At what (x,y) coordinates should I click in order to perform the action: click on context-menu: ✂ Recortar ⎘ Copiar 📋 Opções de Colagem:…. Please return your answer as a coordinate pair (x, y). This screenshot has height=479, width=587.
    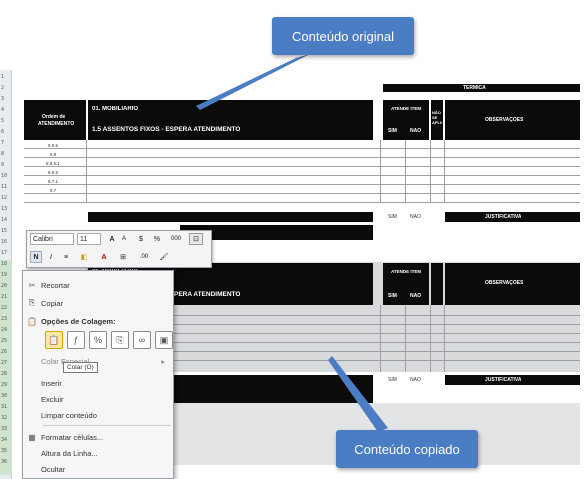
    Looking at the image, I should click on (98, 374).